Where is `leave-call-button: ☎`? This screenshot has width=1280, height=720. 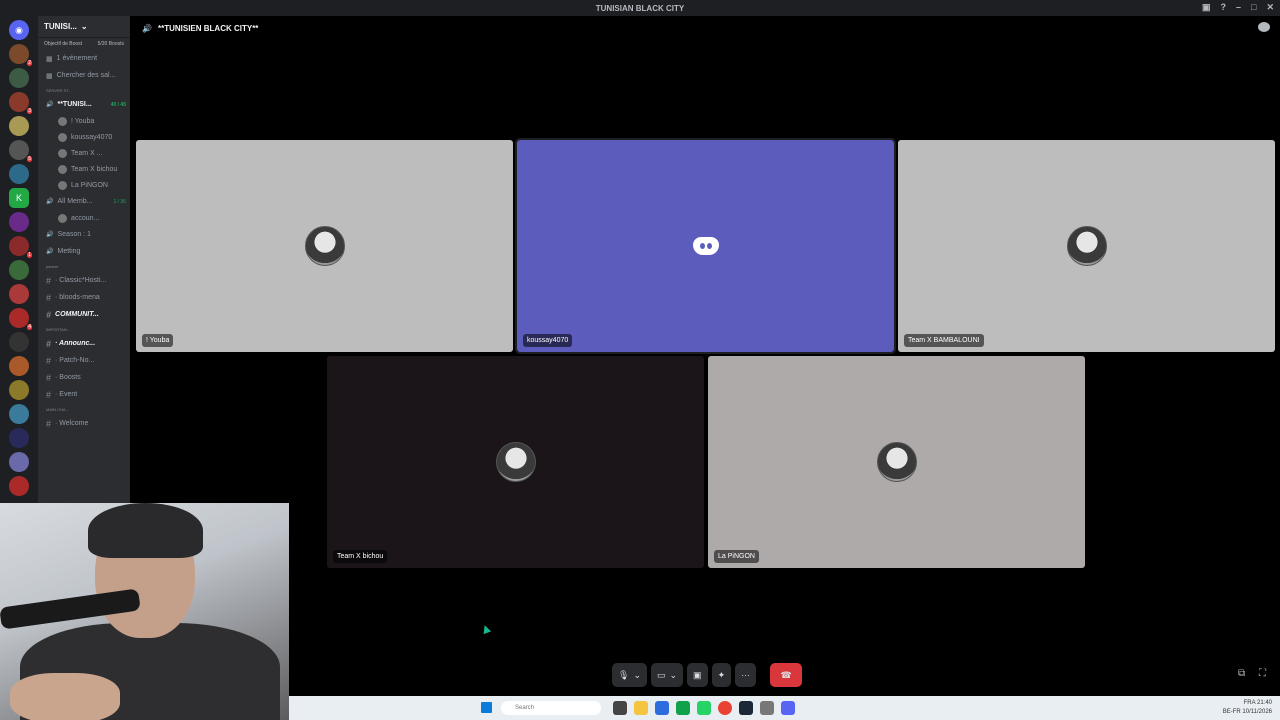 leave-call-button: ☎ is located at coordinates (786, 675).